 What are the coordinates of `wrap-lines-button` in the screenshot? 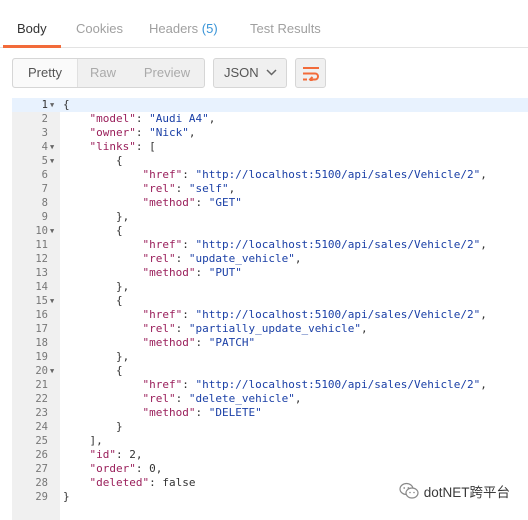 It's located at (310, 73).